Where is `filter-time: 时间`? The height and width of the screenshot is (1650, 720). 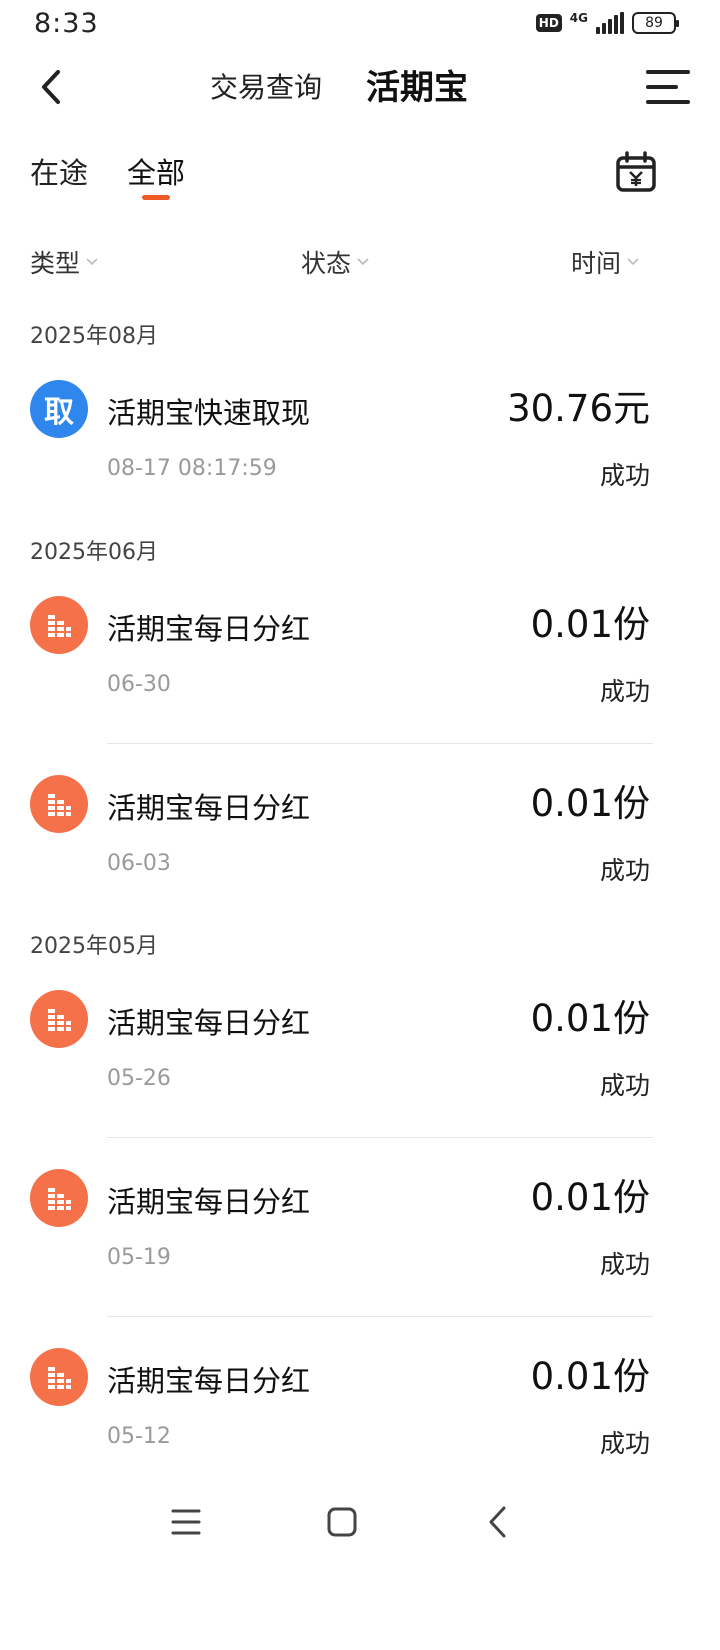
filter-time: 时间 is located at coordinates (606, 262).